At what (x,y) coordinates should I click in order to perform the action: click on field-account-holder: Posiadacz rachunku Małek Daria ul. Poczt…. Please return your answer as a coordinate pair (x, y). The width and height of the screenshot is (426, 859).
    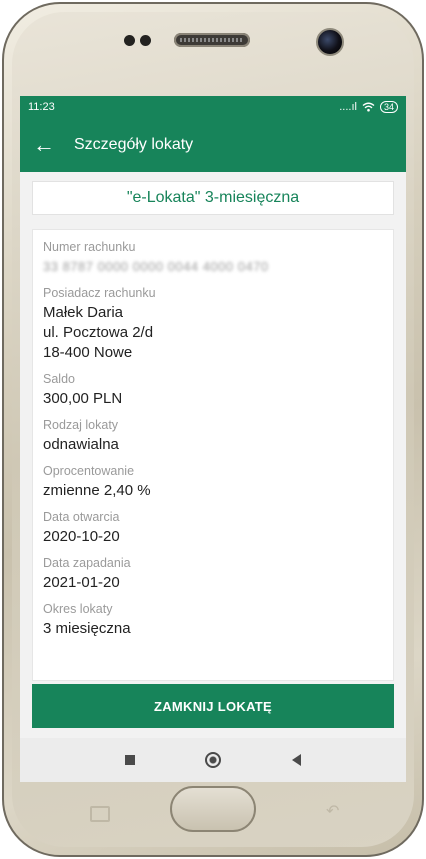
    Looking at the image, I should click on (213, 324).